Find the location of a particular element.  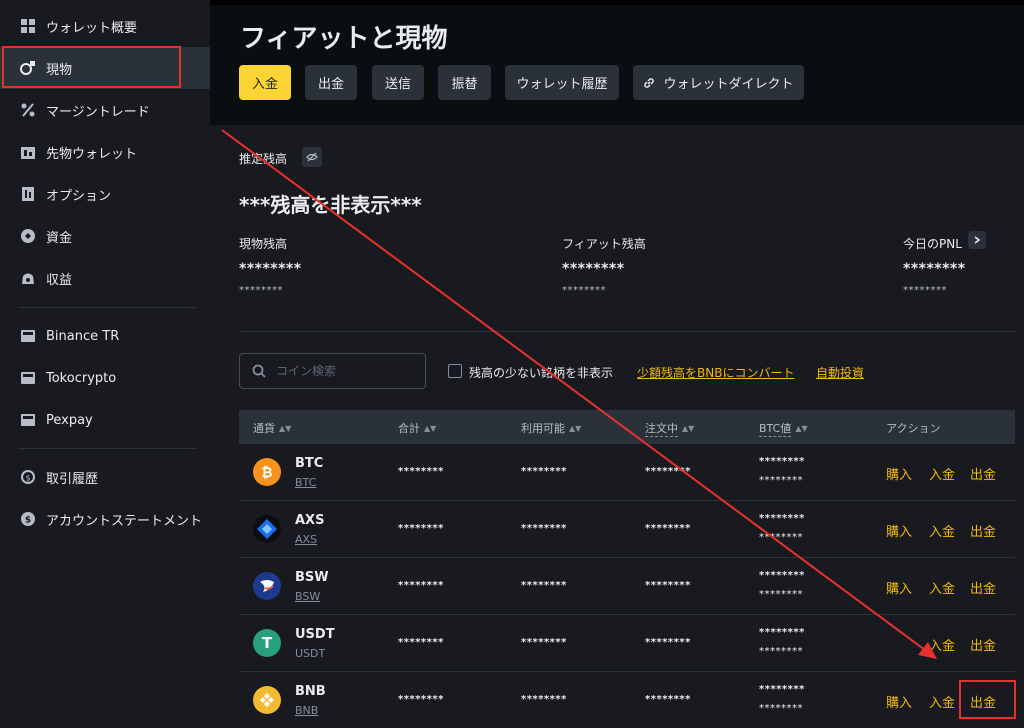

usdt-icon: T is located at coordinates (267, 643).